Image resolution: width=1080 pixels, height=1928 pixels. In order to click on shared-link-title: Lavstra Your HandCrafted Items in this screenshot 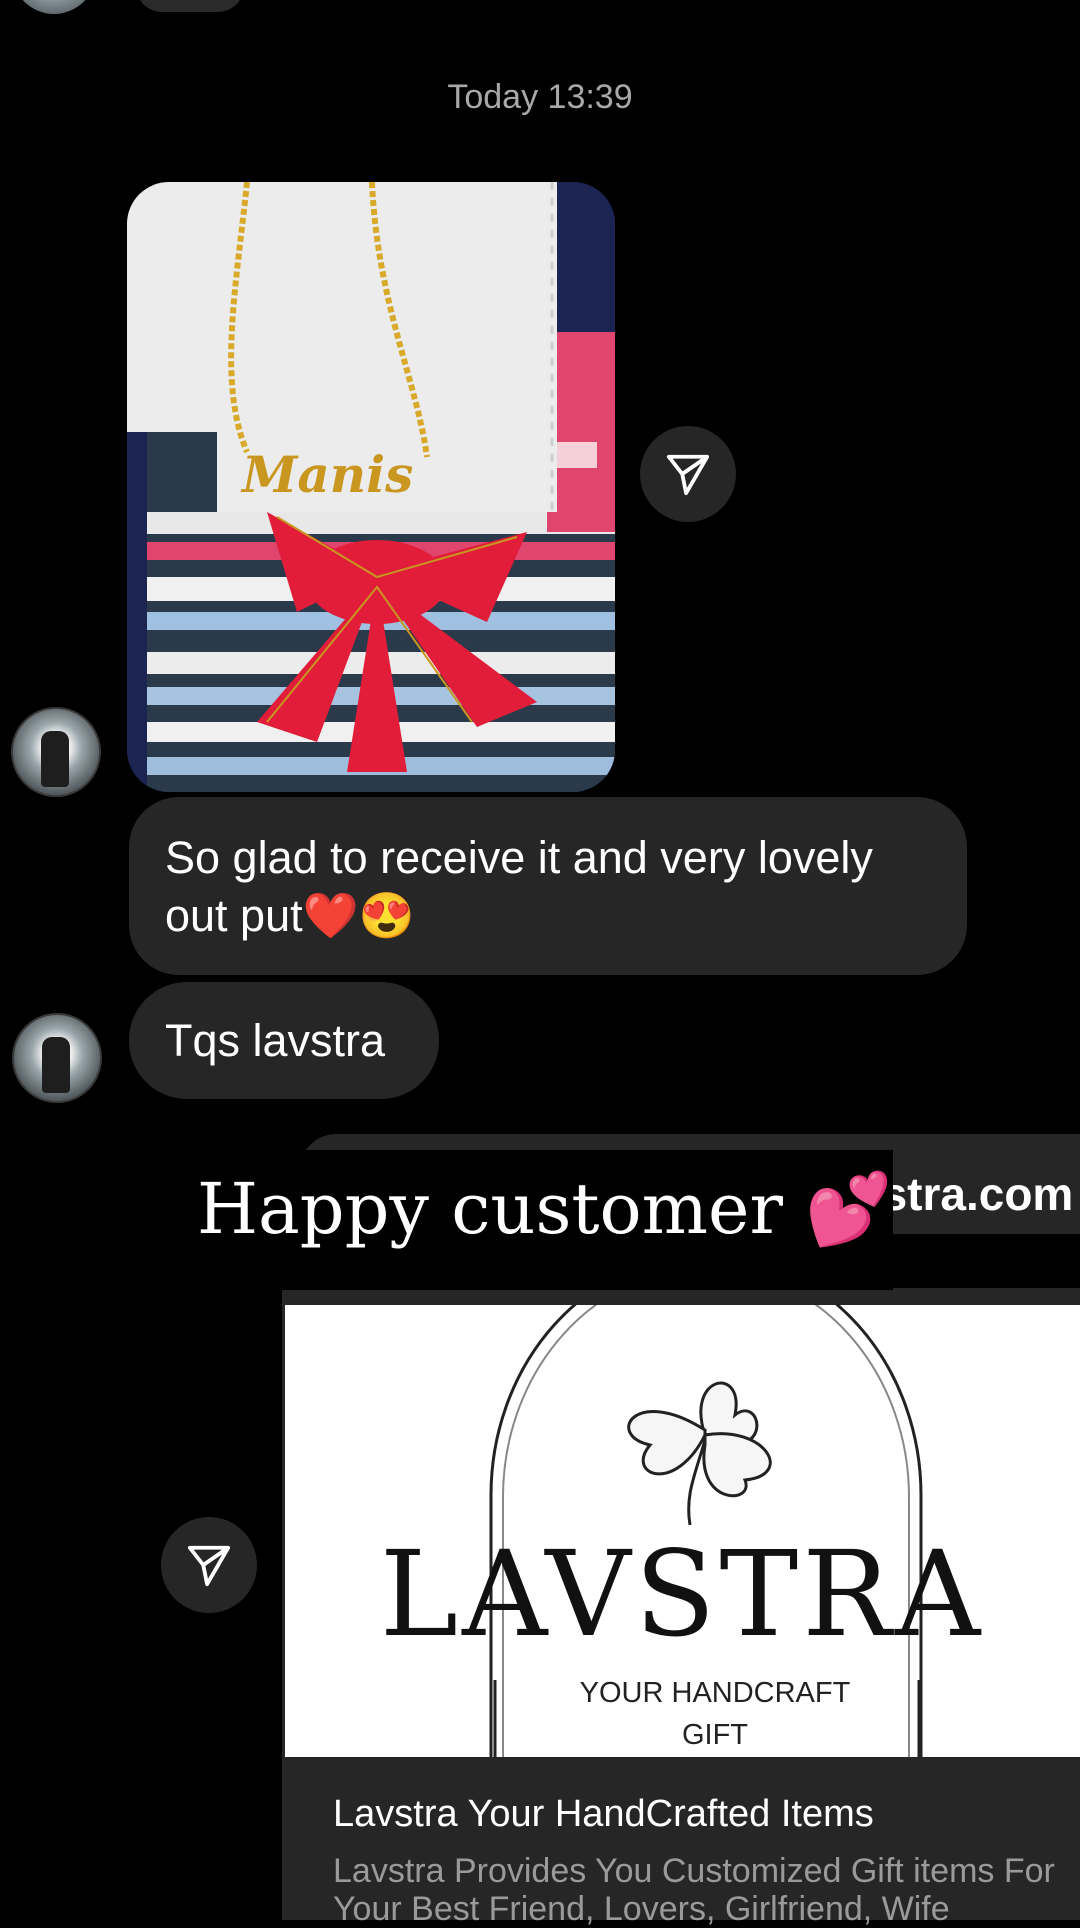, I will do `click(603, 1814)`.